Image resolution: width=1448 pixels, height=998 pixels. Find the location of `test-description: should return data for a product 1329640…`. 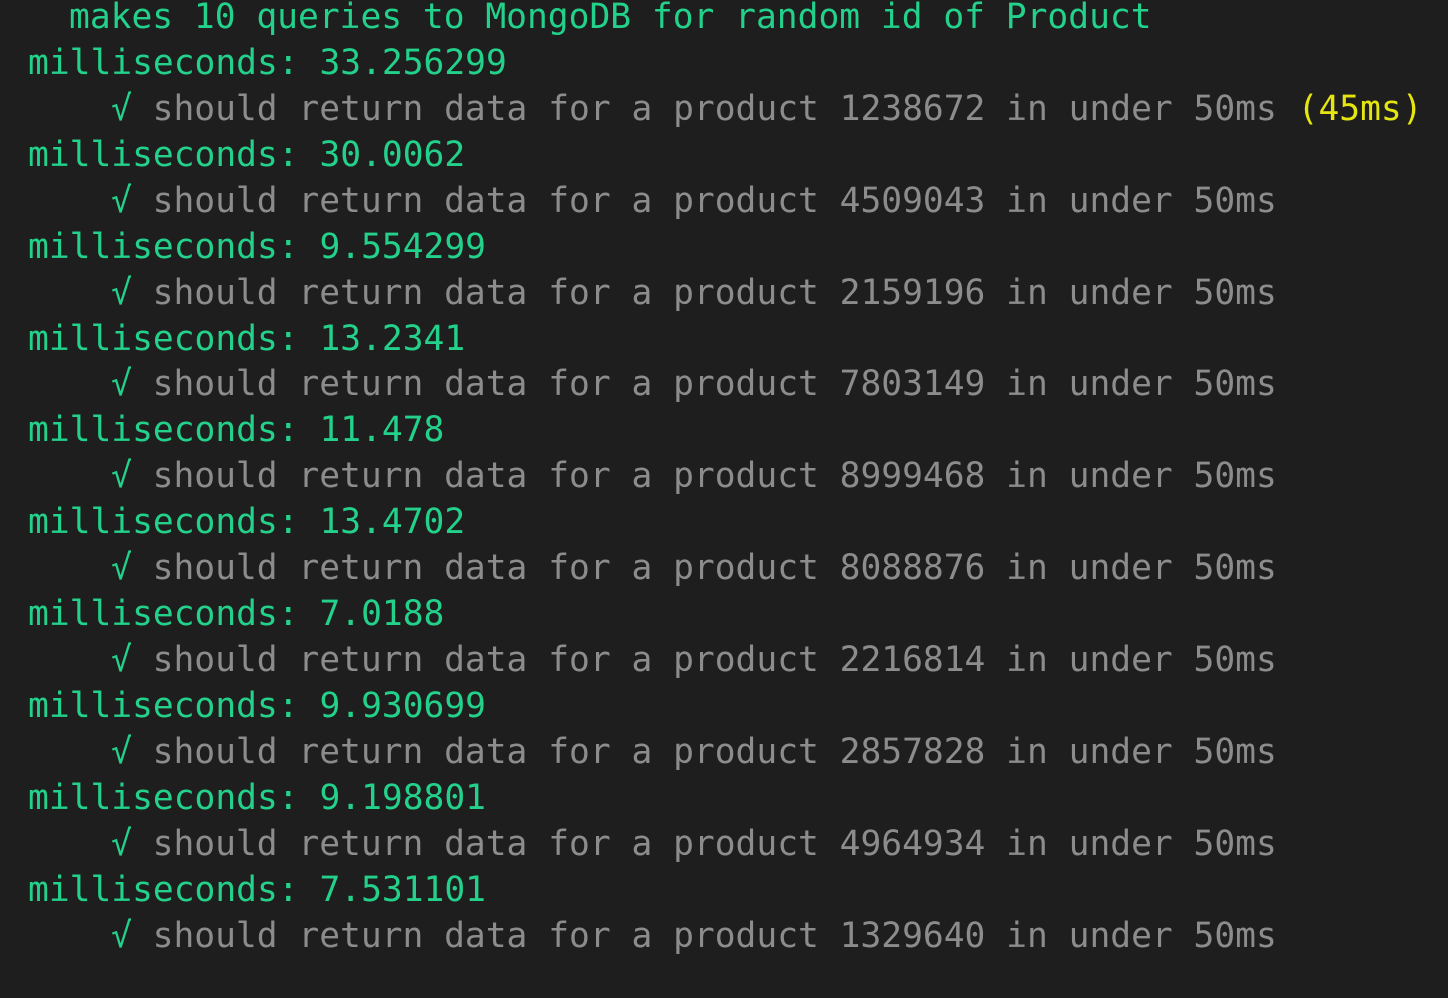

test-description: should return data for a product 1329640… is located at coordinates (714, 936).